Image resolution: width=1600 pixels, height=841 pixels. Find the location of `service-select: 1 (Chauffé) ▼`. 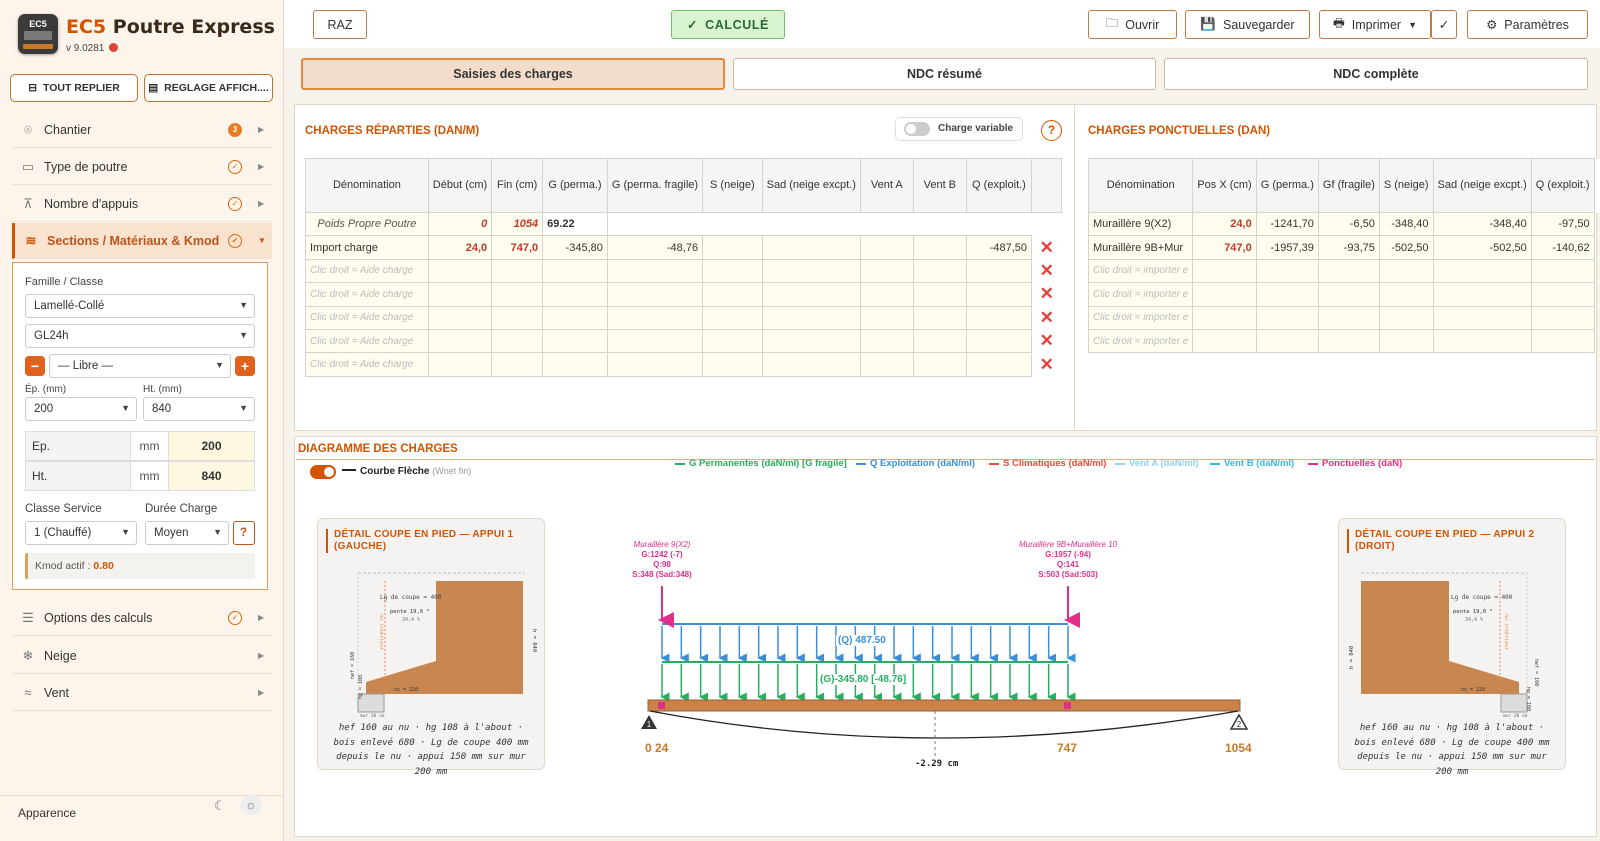

service-select: 1 (Chauffé) ▼ is located at coordinates (81, 533).